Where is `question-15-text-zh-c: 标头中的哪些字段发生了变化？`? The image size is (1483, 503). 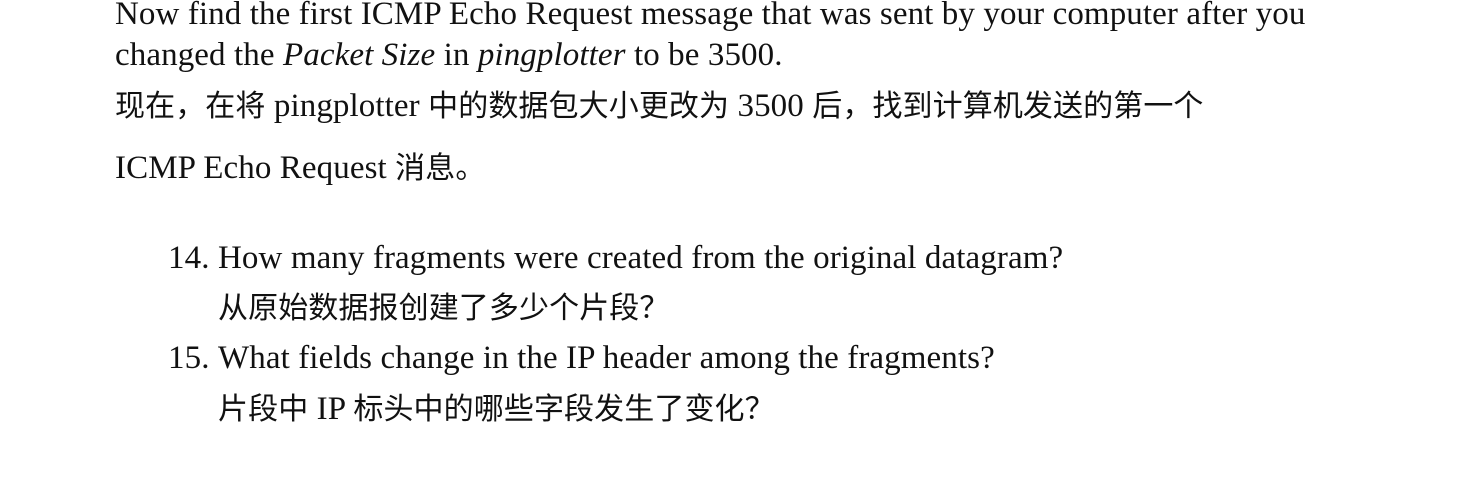
question-15-text-zh-c: 标头中的哪些字段发生了变化？ is located at coordinates (564, 409).